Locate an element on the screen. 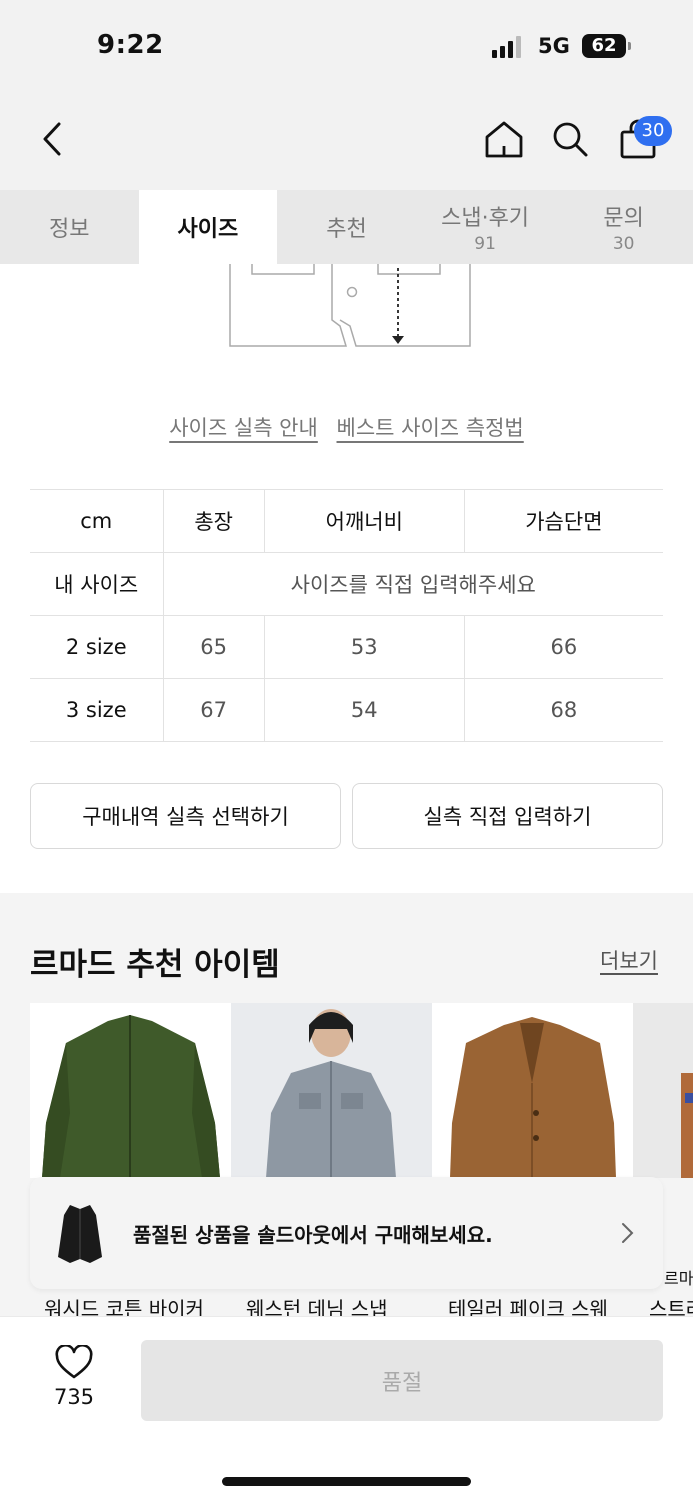 The height and width of the screenshot is (1500, 693). tab-count: 30 is located at coordinates (623, 244).